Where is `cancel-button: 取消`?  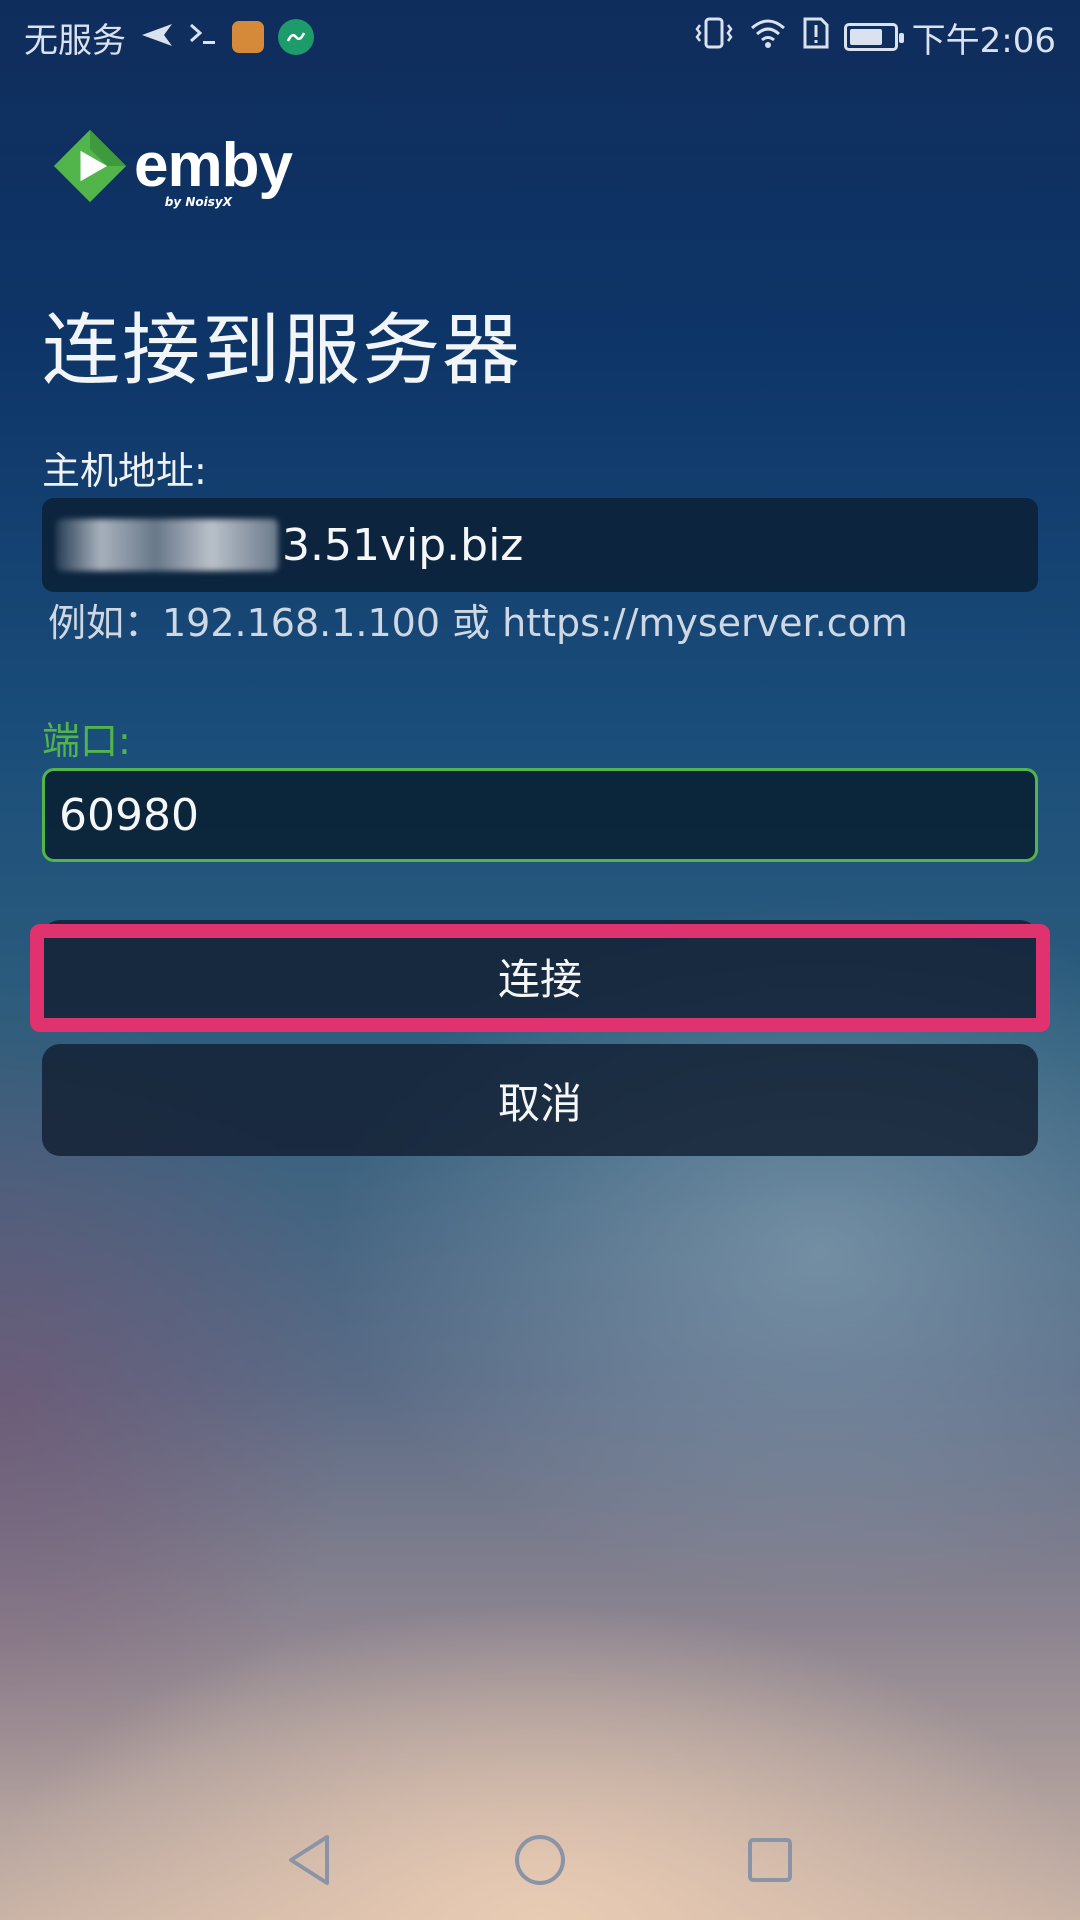
cancel-button: 取消 is located at coordinates (540, 1100).